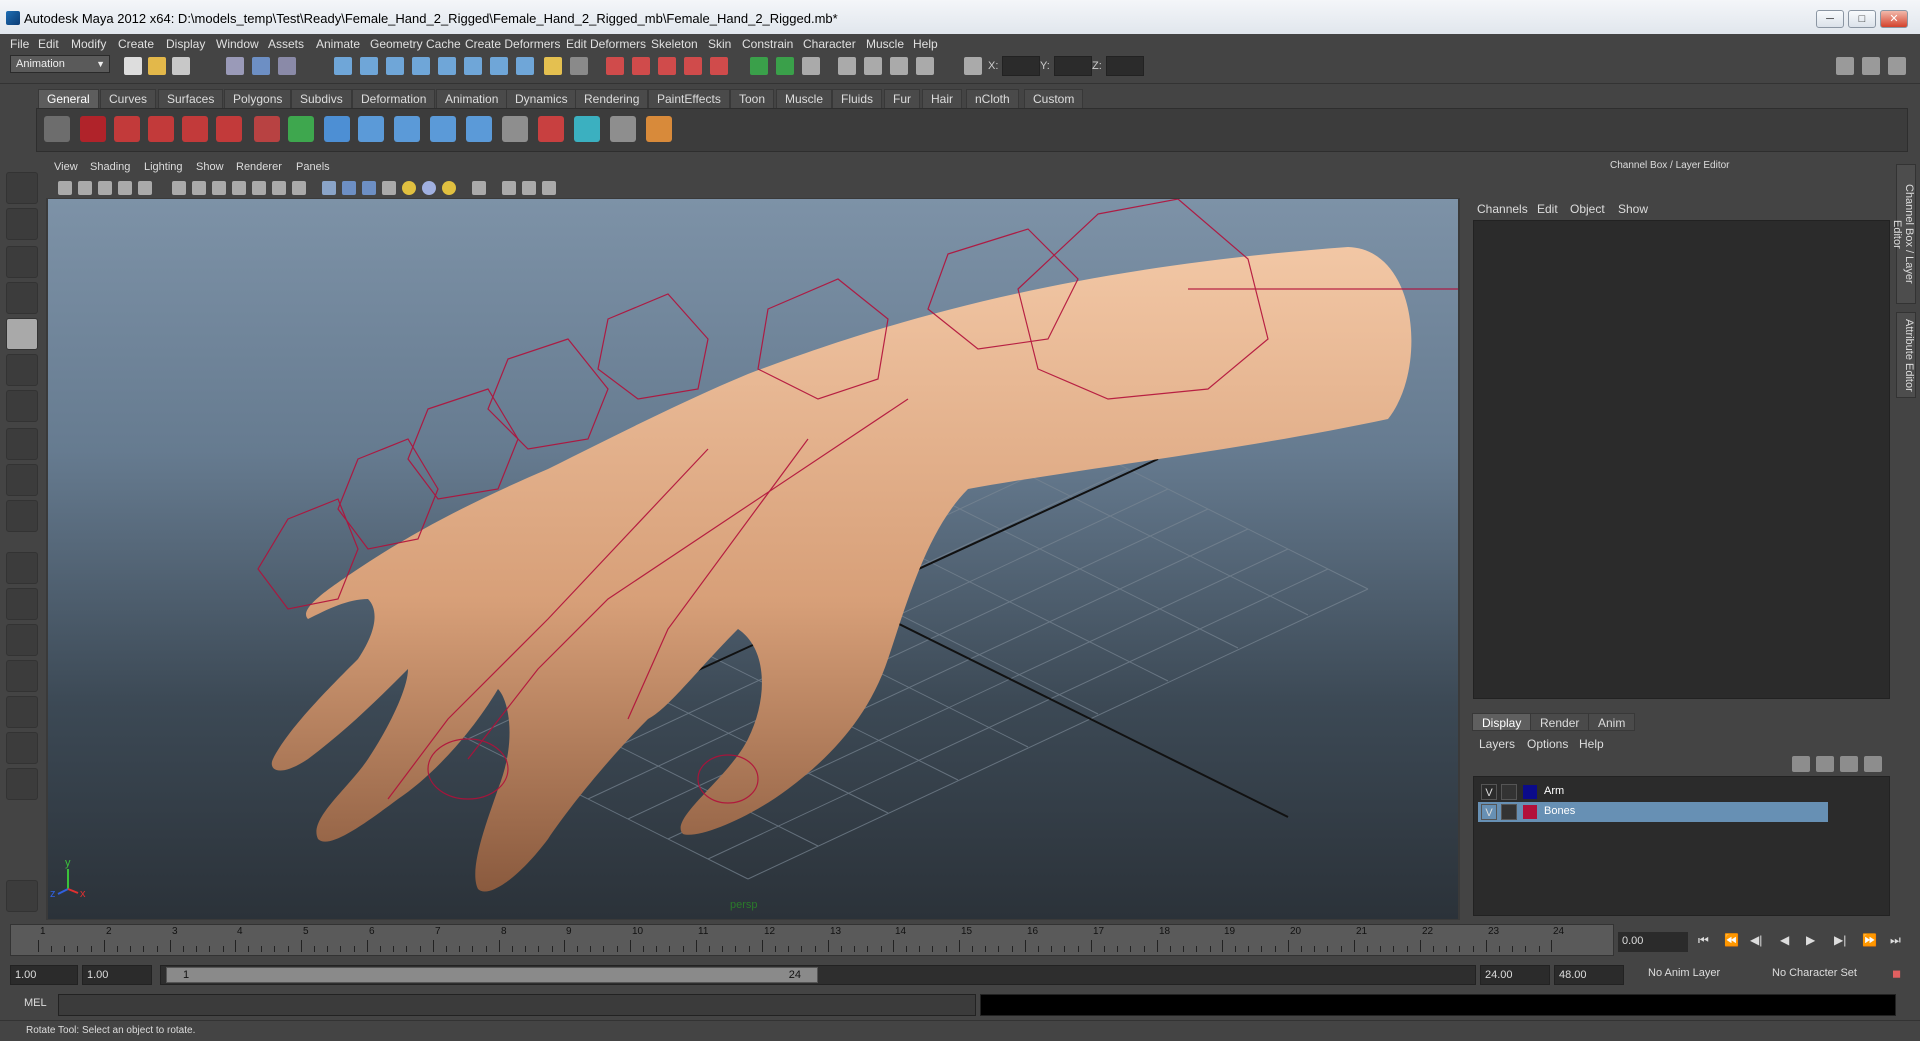 This screenshot has width=1920, height=1041. What do you see at coordinates (1547, 744) in the screenshot?
I see `options-menu: Options` at bounding box center [1547, 744].